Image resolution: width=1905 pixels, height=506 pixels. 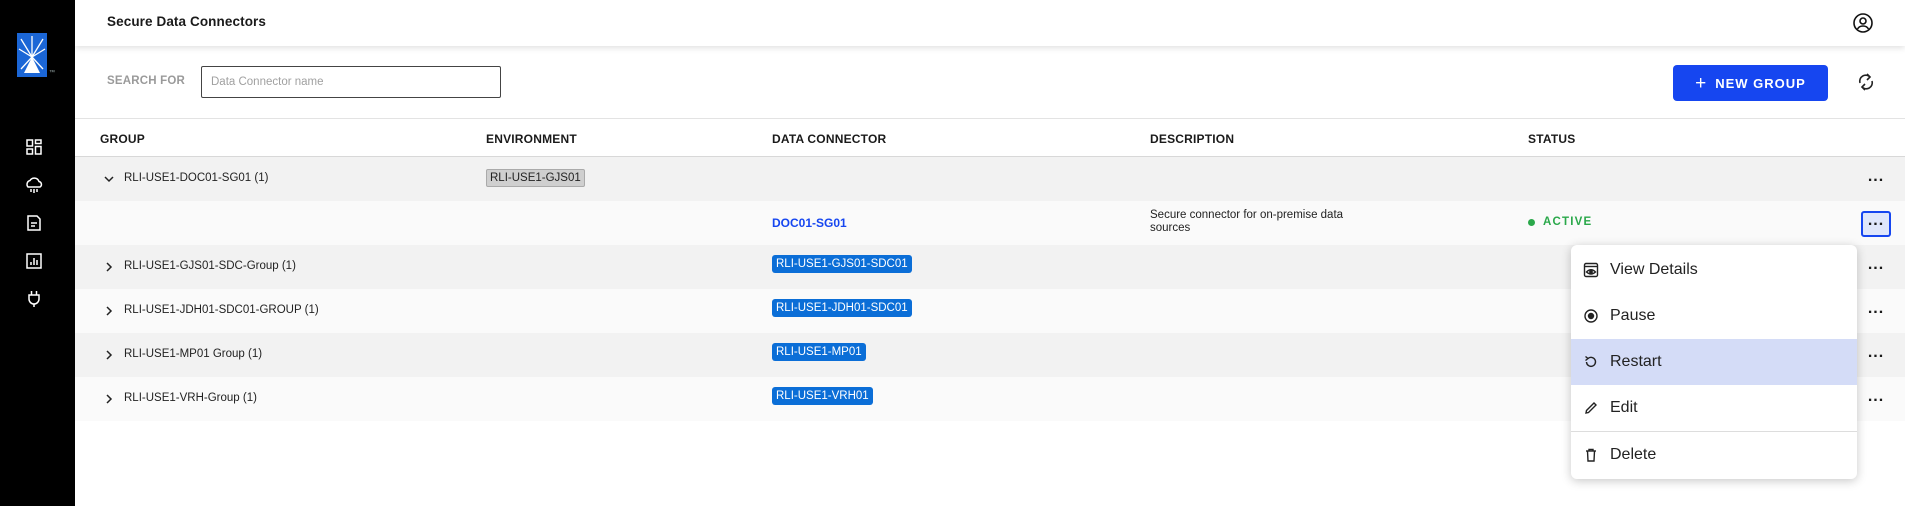 What do you see at coordinates (1633, 454) in the screenshot?
I see `menu-item-label: Delete` at bounding box center [1633, 454].